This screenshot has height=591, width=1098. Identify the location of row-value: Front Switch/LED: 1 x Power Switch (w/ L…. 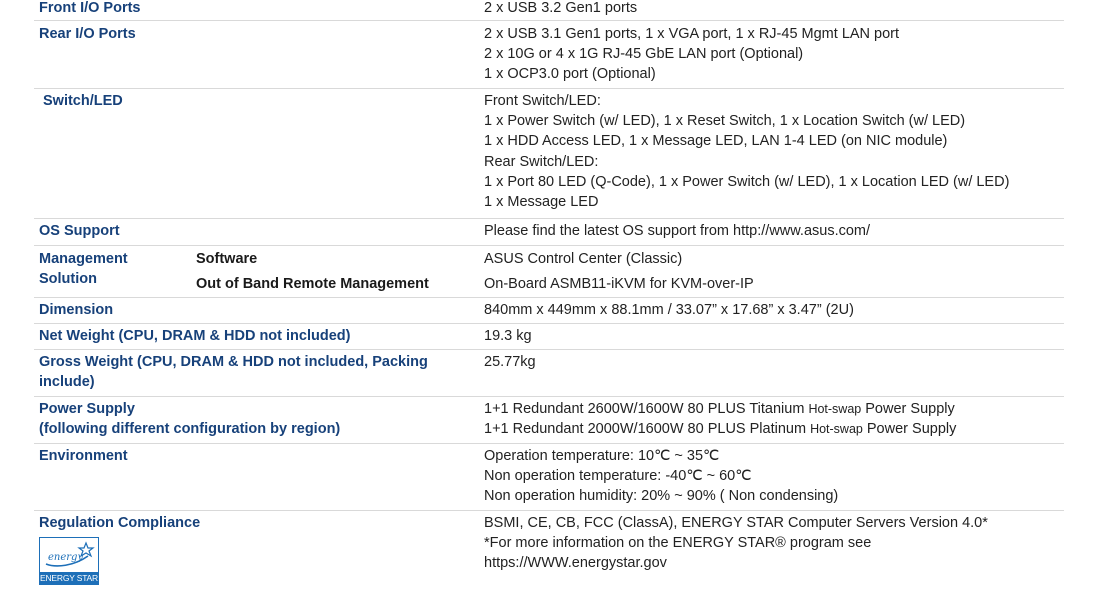
(747, 152).